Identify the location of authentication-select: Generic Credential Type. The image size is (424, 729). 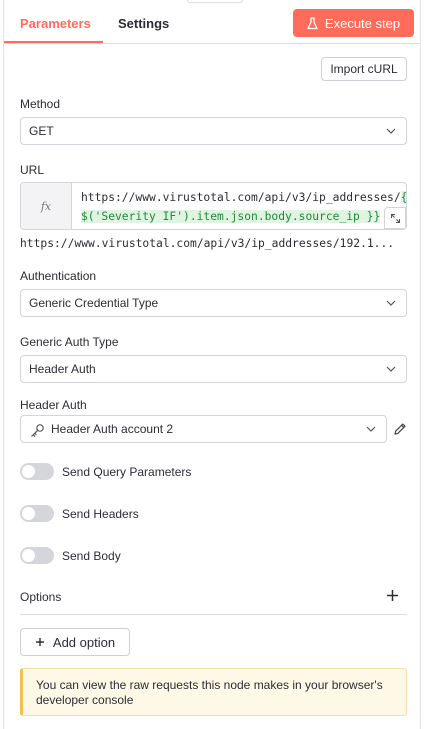
(213, 303).